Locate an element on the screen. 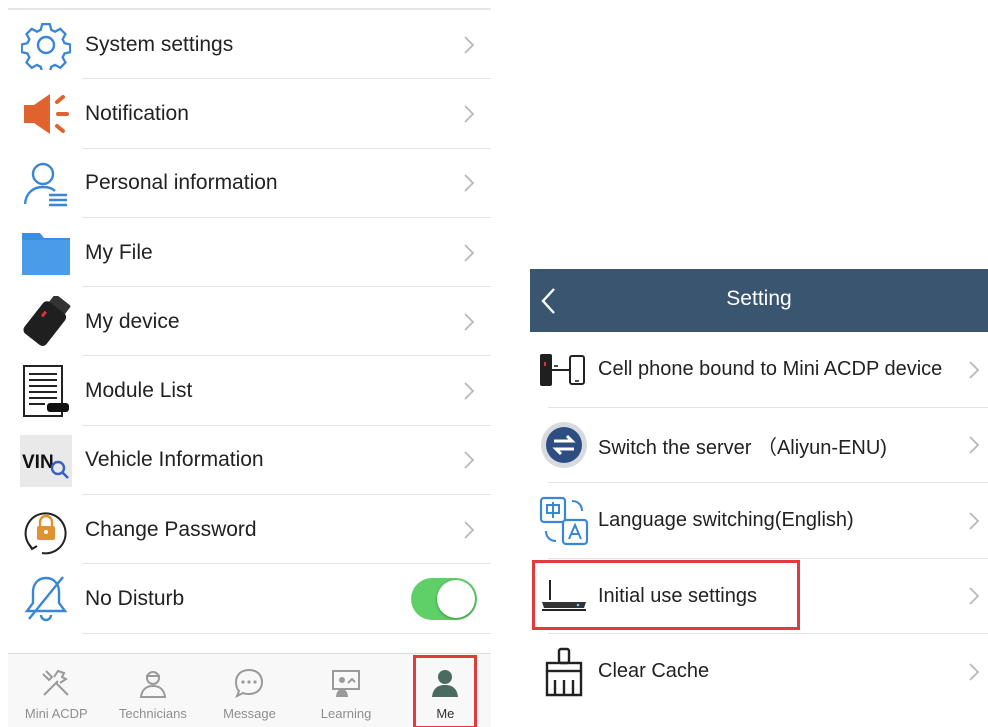 This screenshot has height=727, width=988. tools-icon is located at coordinates (56, 683).